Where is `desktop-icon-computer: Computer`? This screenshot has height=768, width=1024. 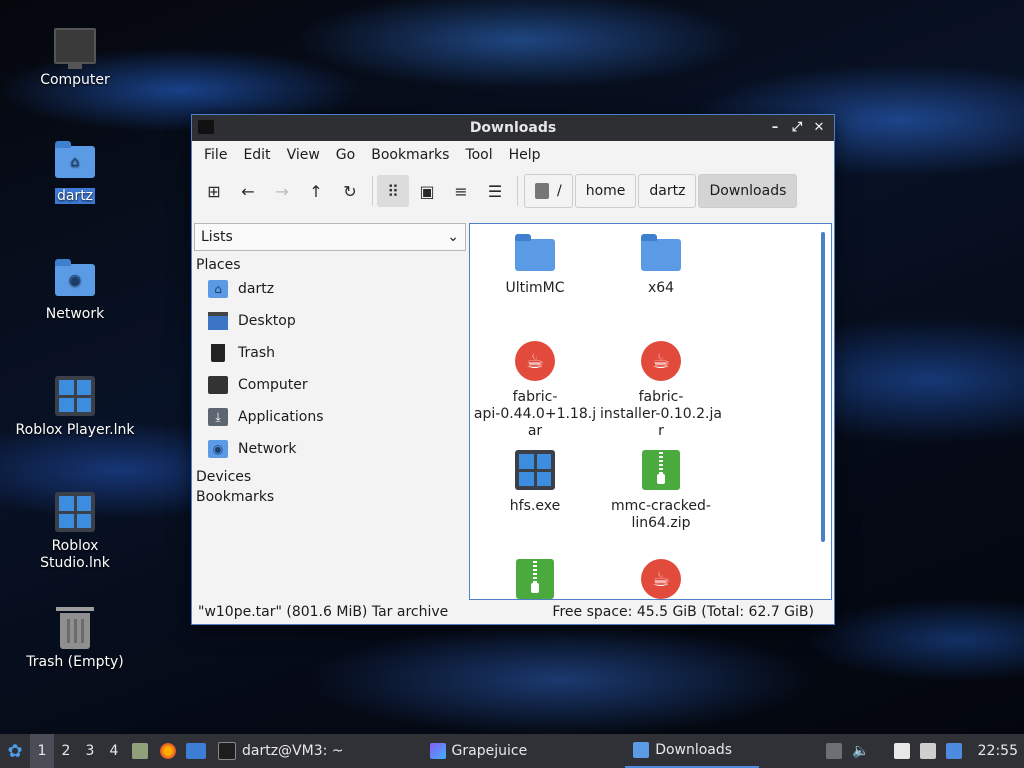
desktop-icon-computer: Computer is located at coordinates (75, 56).